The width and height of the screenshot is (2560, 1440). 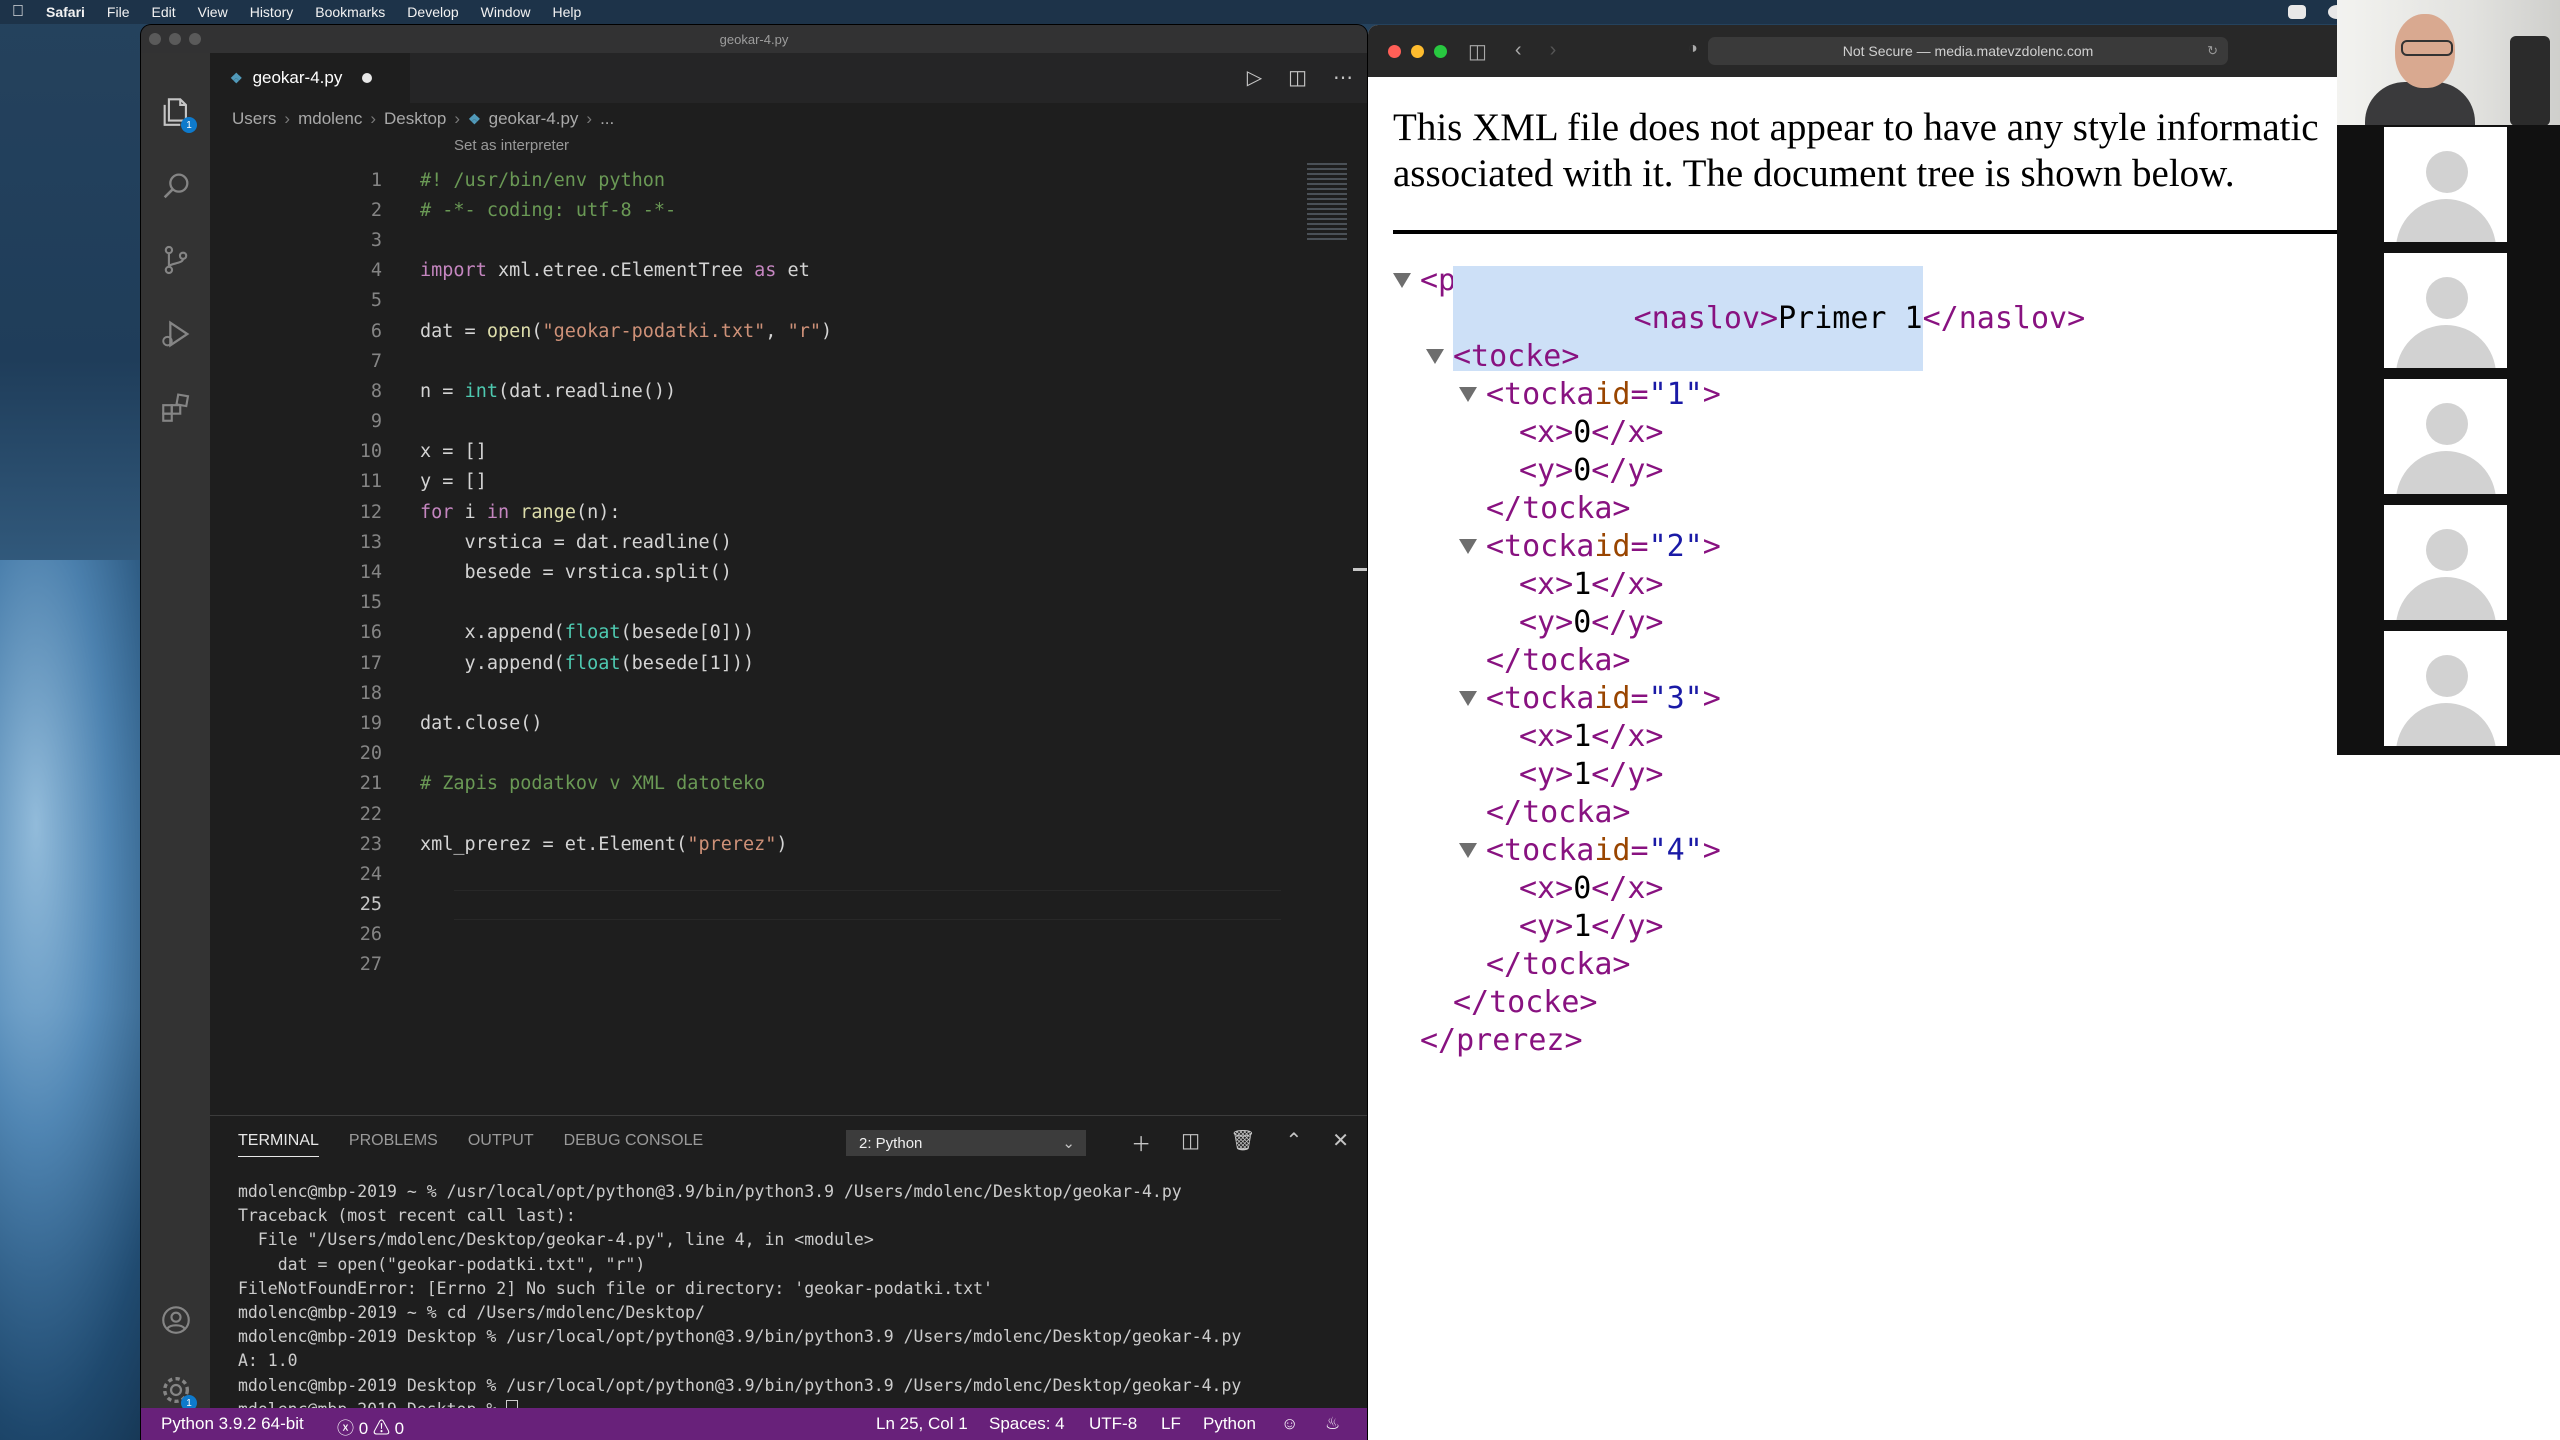 What do you see at coordinates (432, 12) in the screenshot?
I see `menu-develop: Develop` at bounding box center [432, 12].